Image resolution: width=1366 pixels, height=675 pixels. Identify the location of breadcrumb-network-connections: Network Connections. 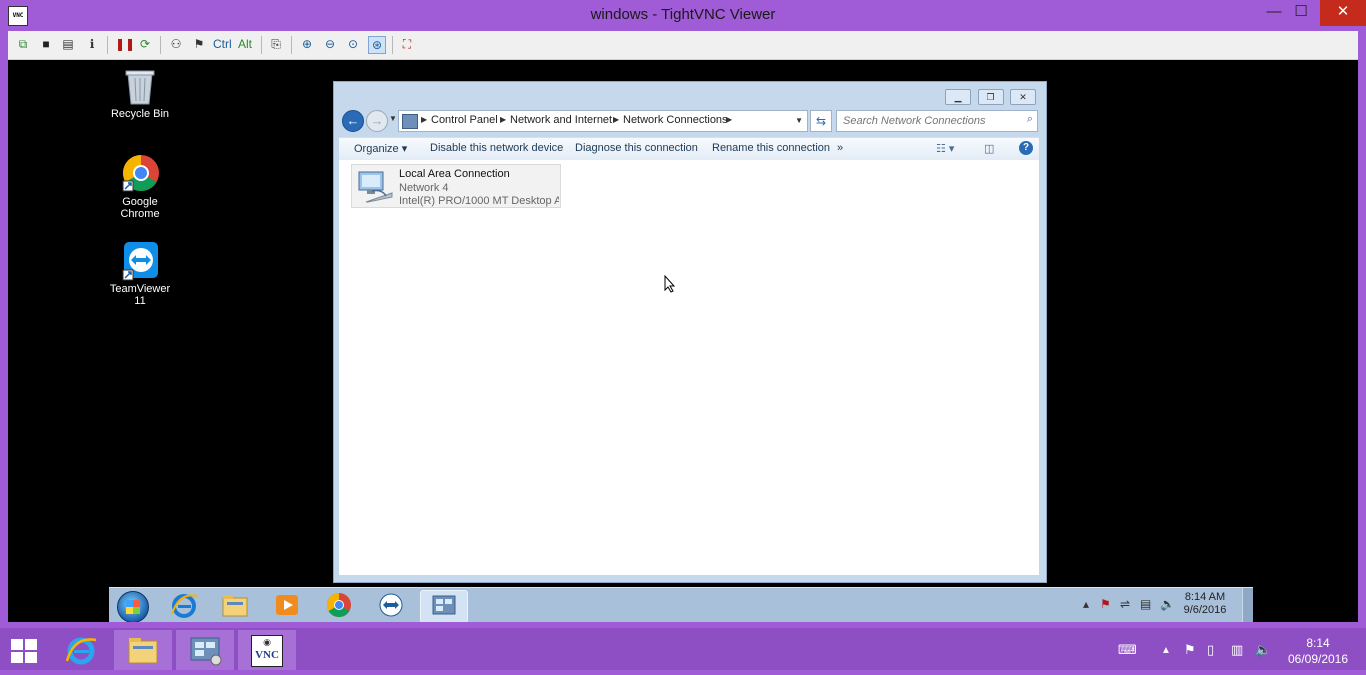
(675, 120).